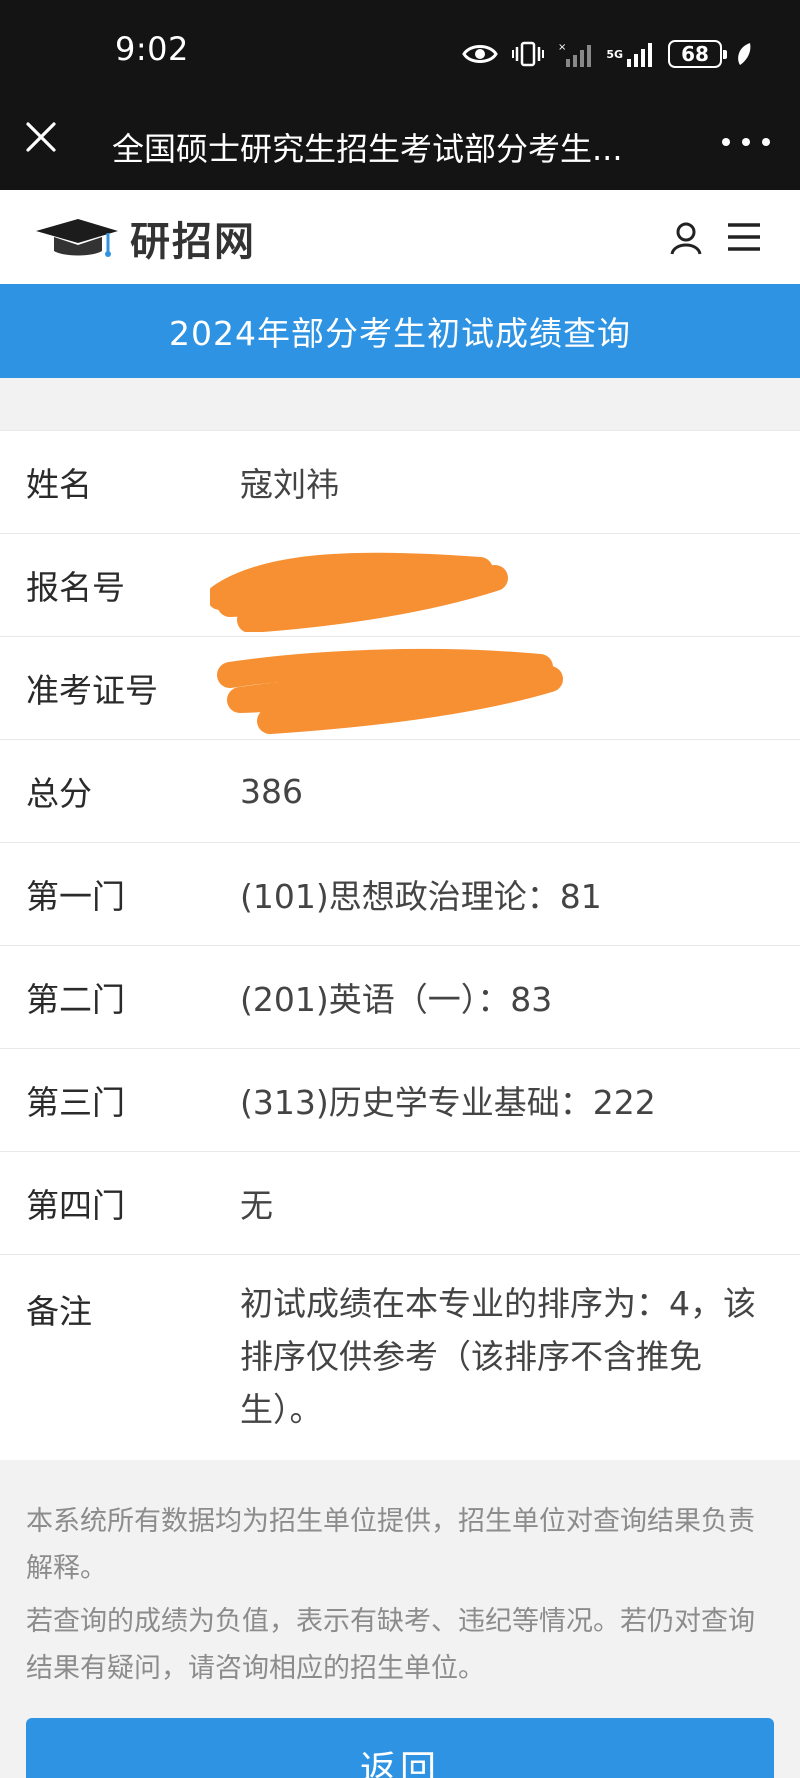 The height and width of the screenshot is (1778, 800). What do you see at coordinates (744, 54) in the screenshot?
I see `leaf-icon` at bounding box center [744, 54].